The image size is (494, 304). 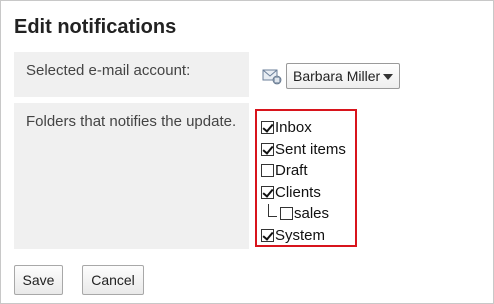 What do you see at coordinates (272, 77) in the screenshot?
I see `mail-account-icon` at bounding box center [272, 77].